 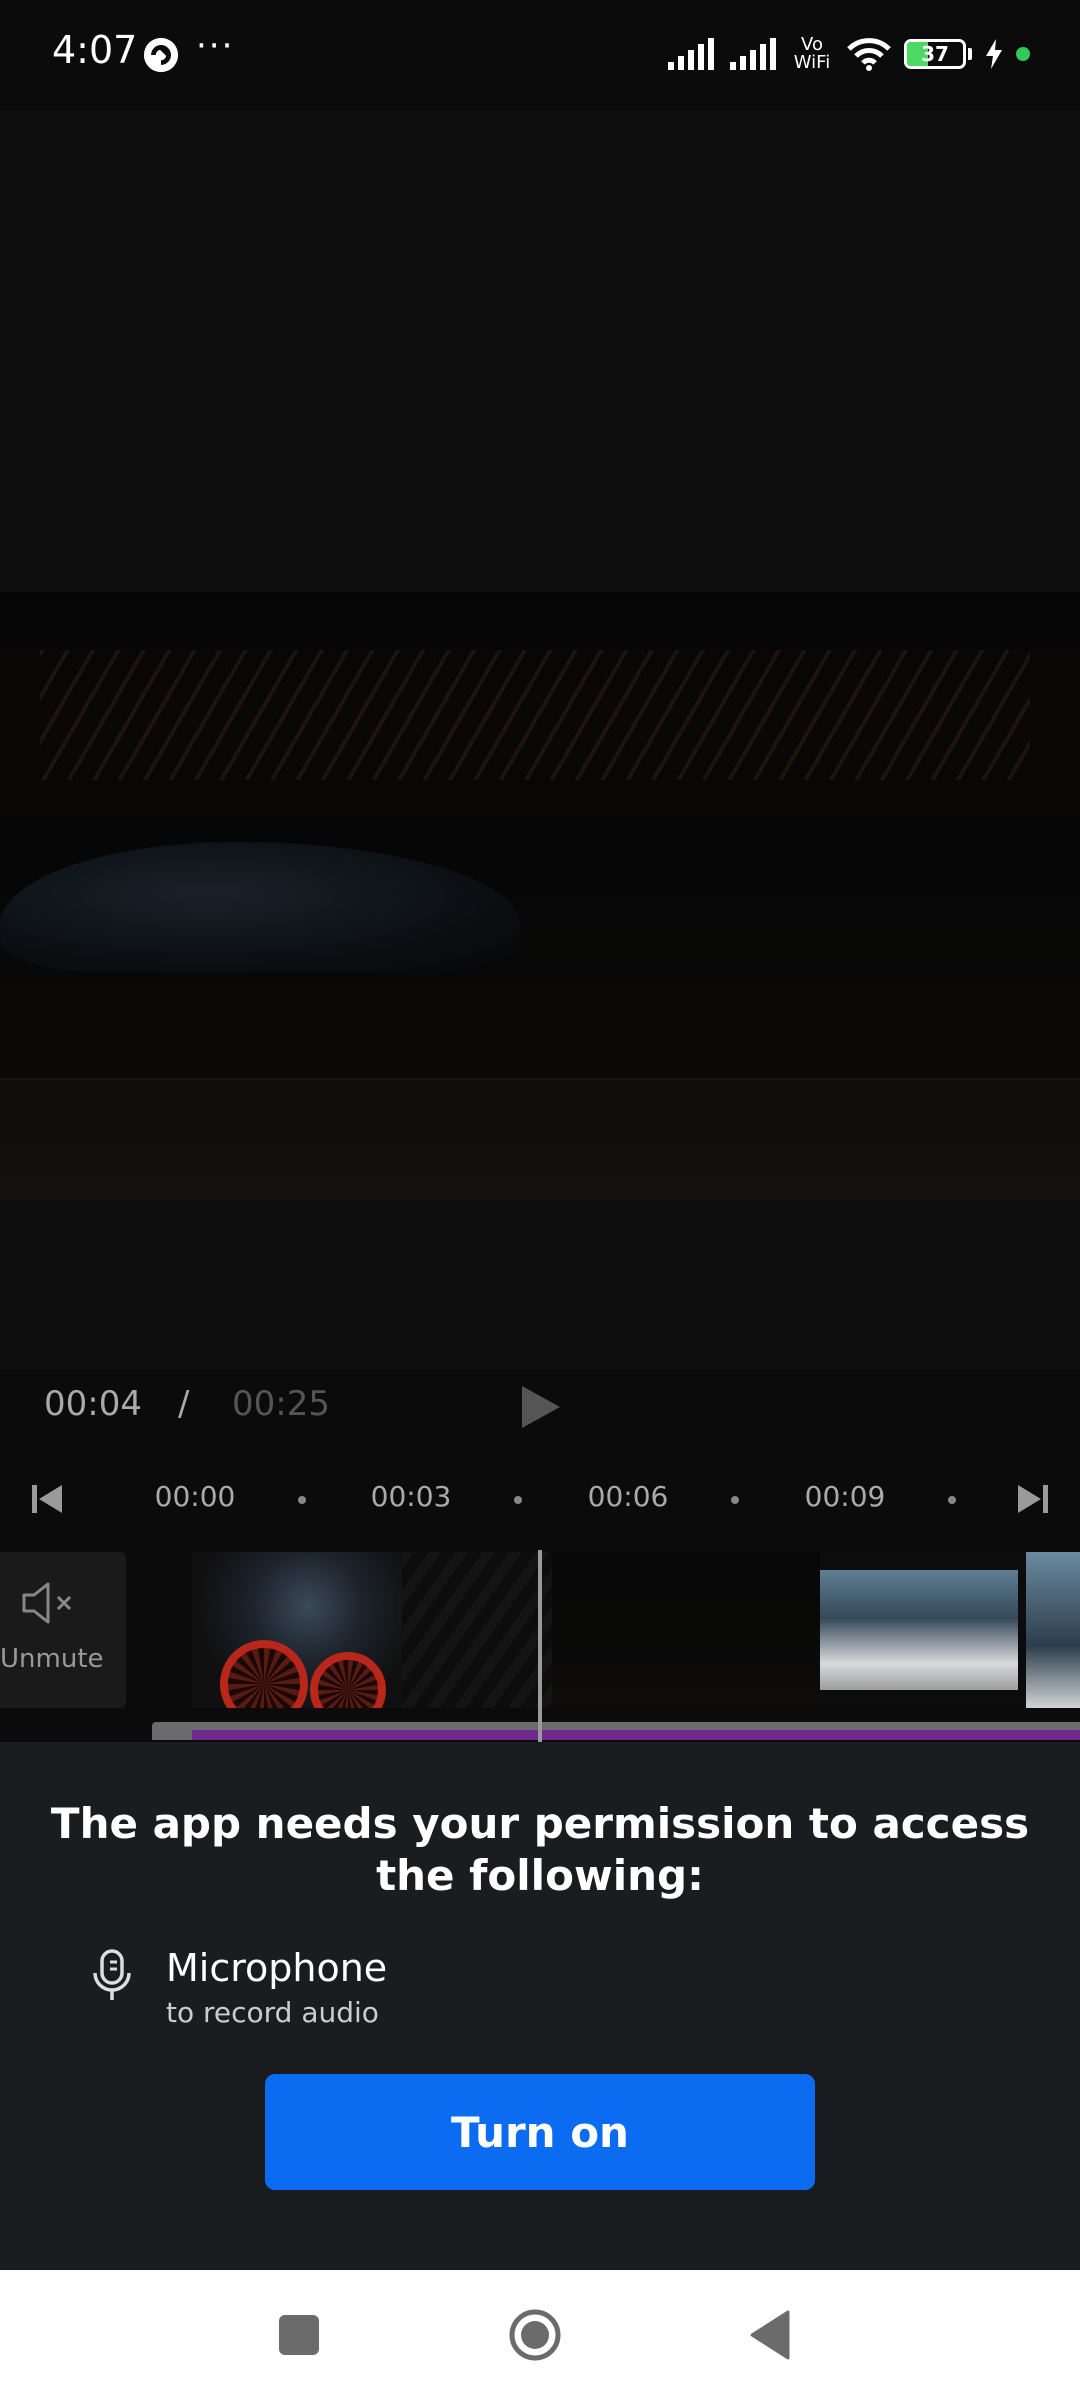 What do you see at coordinates (161, 55) in the screenshot?
I see `app-notification-icon` at bounding box center [161, 55].